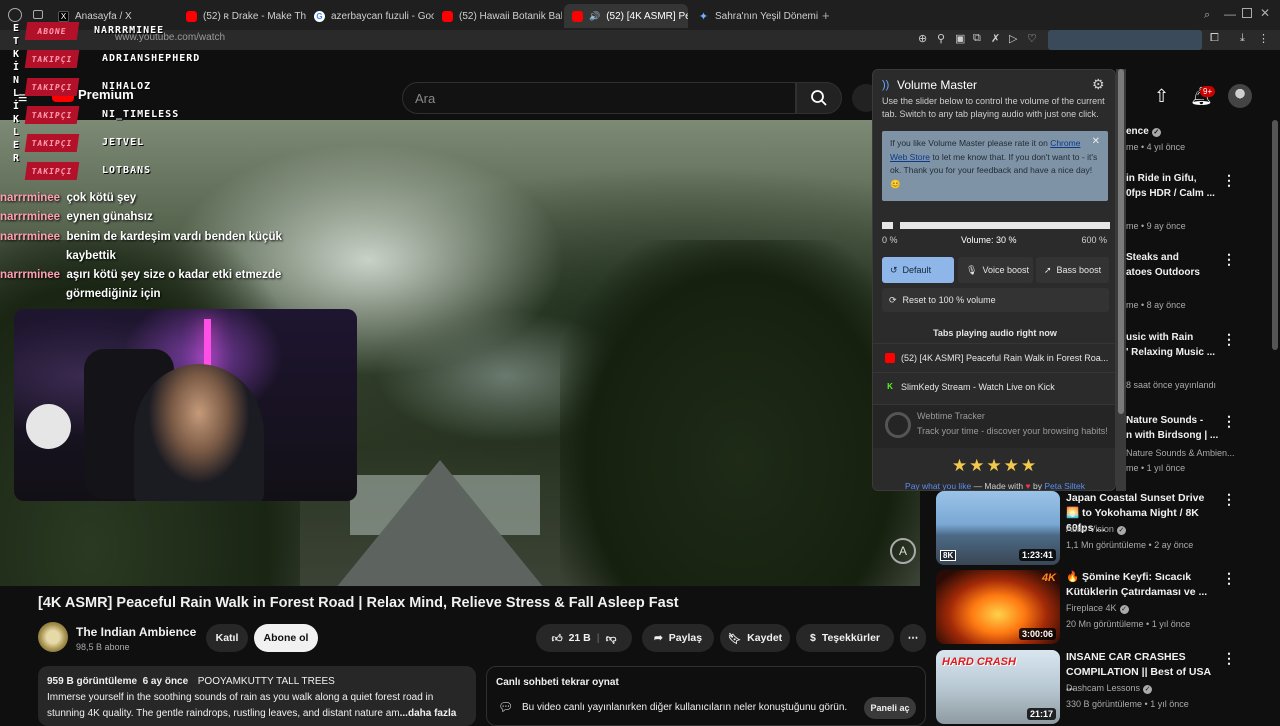 The height and width of the screenshot is (726, 1280). What do you see at coordinates (989, 240) in the screenshot?
I see `volume-readout: Volume: 30 %` at bounding box center [989, 240].